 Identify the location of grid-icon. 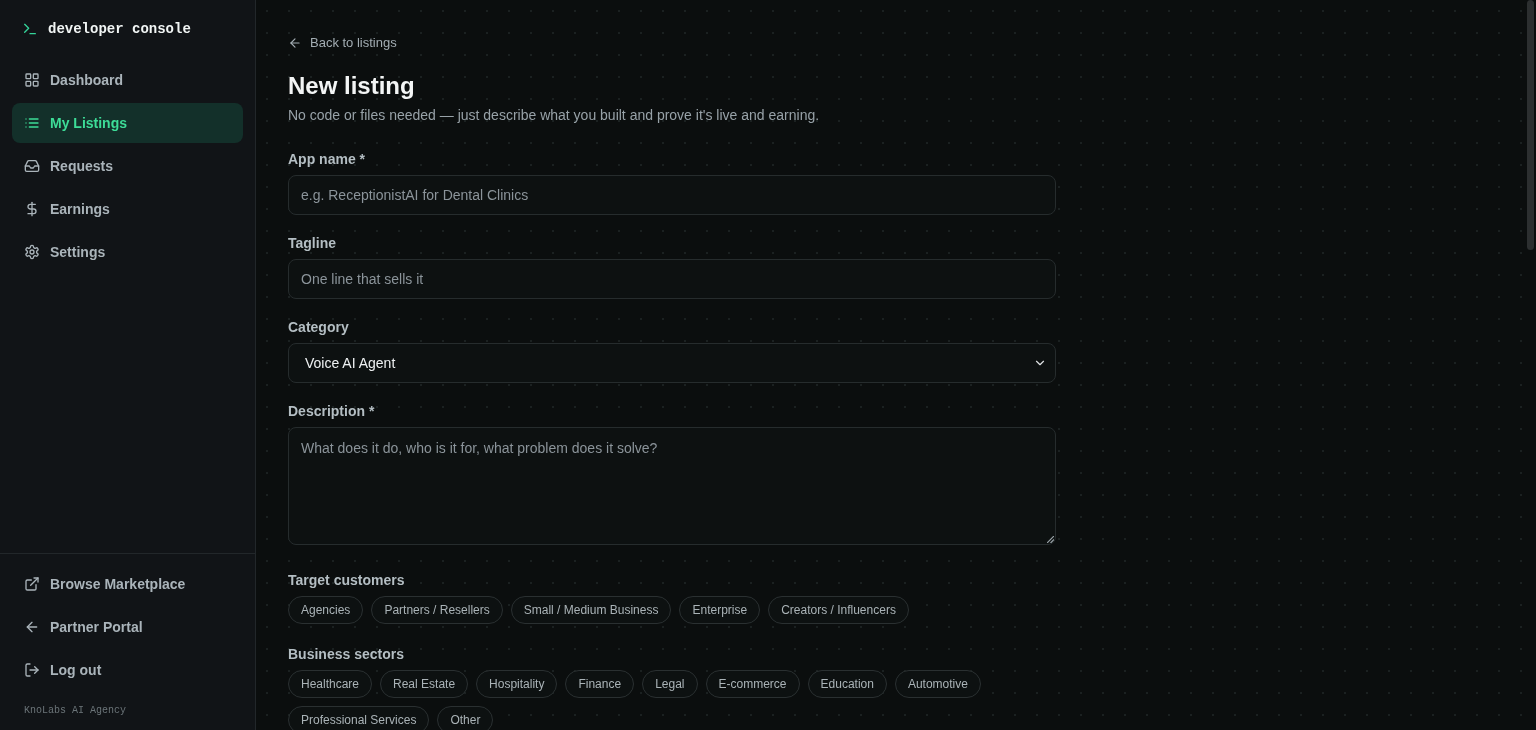
(32, 80).